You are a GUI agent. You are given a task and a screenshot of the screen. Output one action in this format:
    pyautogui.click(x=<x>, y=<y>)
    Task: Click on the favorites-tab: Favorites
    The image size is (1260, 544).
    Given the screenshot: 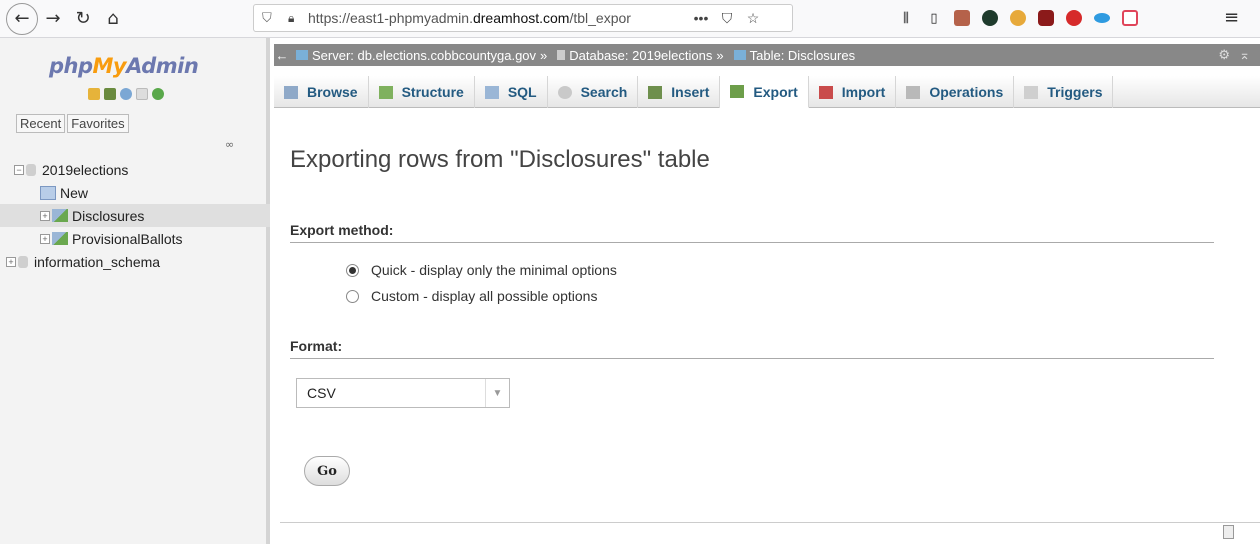 What is the action you would take?
    pyautogui.click(x=98, y=123)
    